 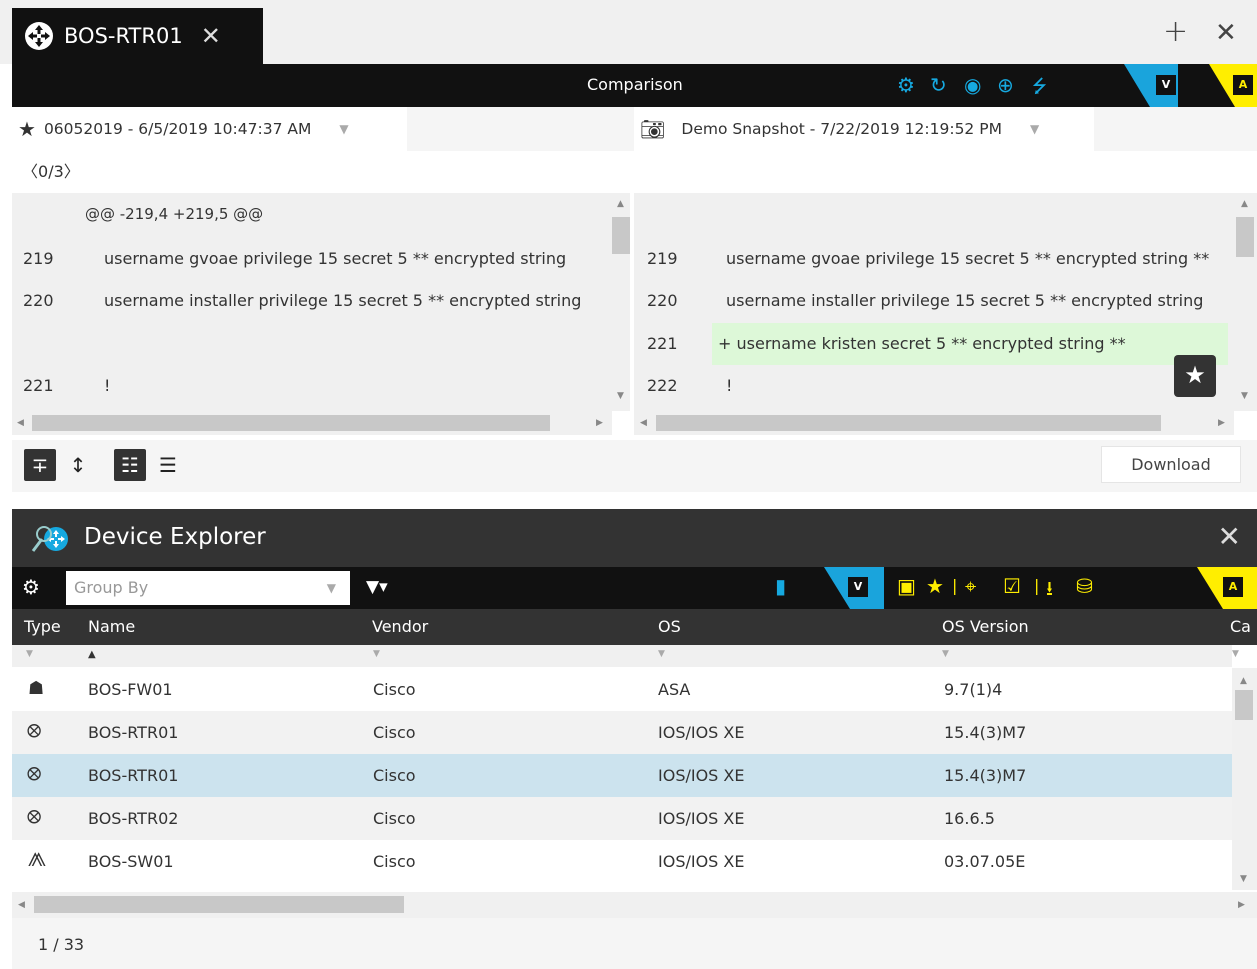 What do you see at coordinates (662, 385) in the screenshot?
I see `right-line-number: 222` at bounding box center [662, 385].